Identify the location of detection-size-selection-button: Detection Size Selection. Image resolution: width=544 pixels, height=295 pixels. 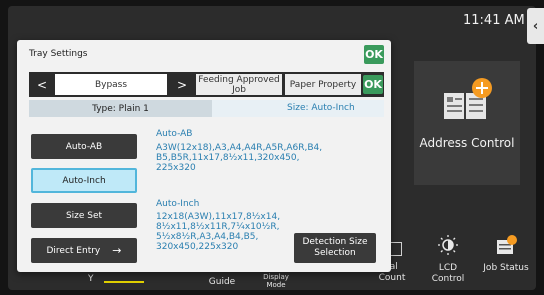
(335, 248).